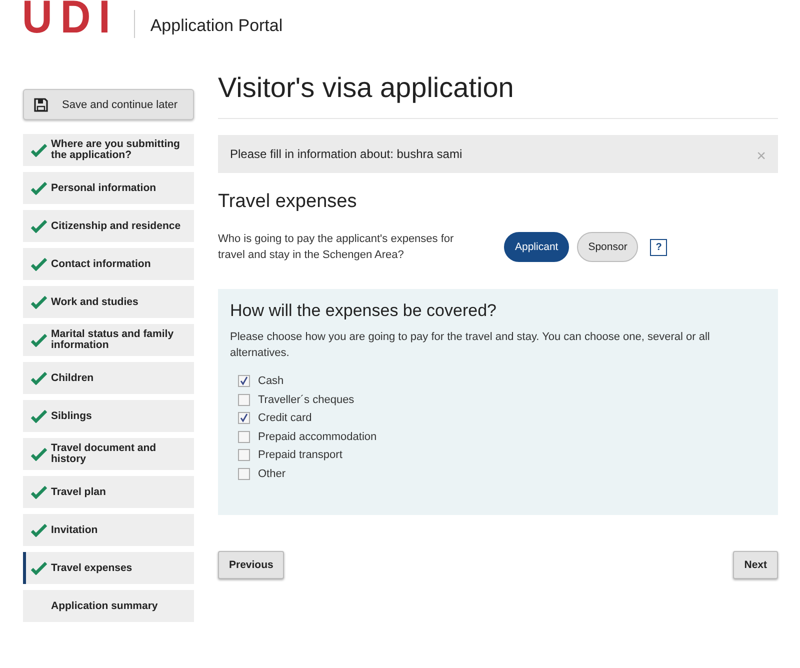 The image size is (800, 668). I want to click on notice-text: Please fill in information about: bushra sami, so click(346, 154).